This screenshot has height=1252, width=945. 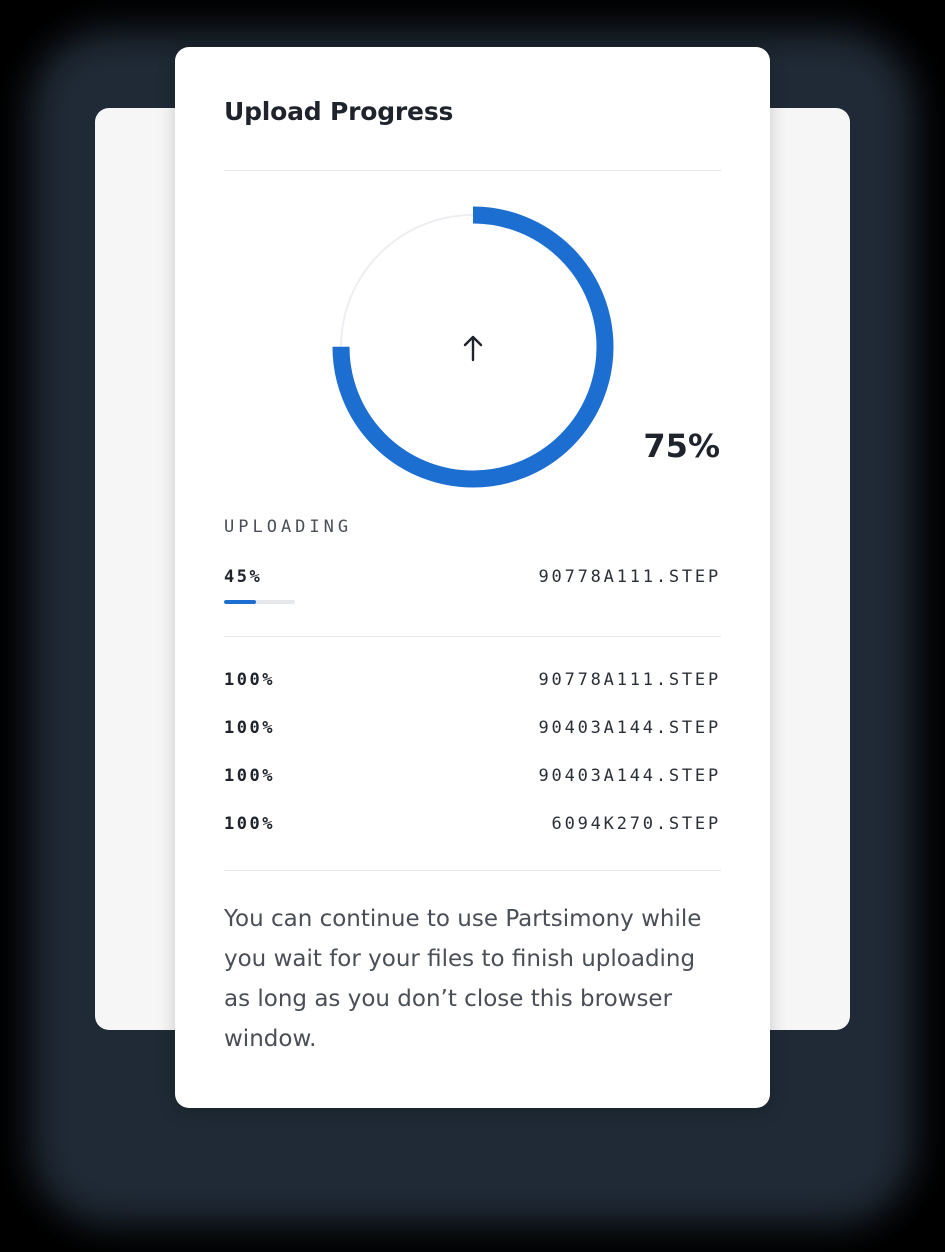 I want to click on current-progress-fill, so click(x=240, y=602).